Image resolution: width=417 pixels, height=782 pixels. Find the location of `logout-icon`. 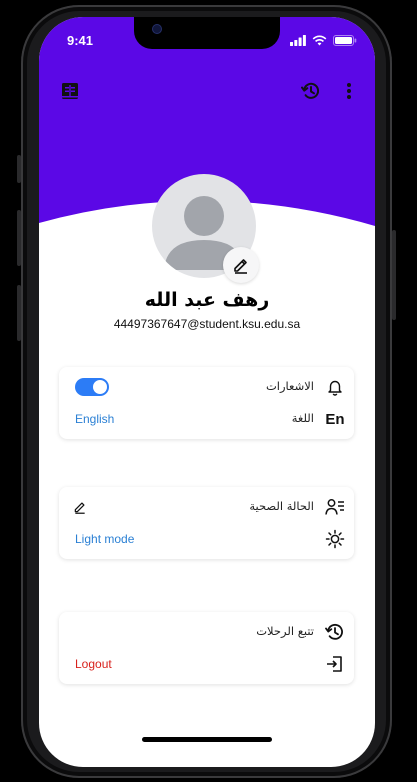

logout-icon is located at coordinates (335, 664).